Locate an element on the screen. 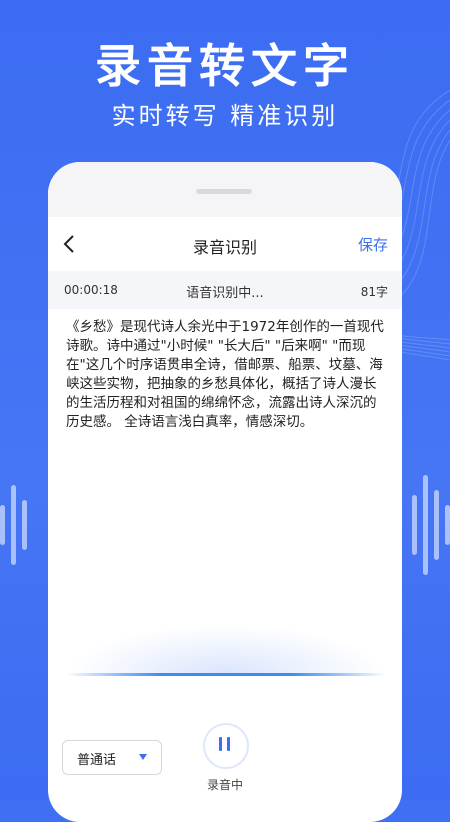 The width and height of the screenshot is (450, 822). promo-headline: 录音转文字 is located at coordinates (225, 66).